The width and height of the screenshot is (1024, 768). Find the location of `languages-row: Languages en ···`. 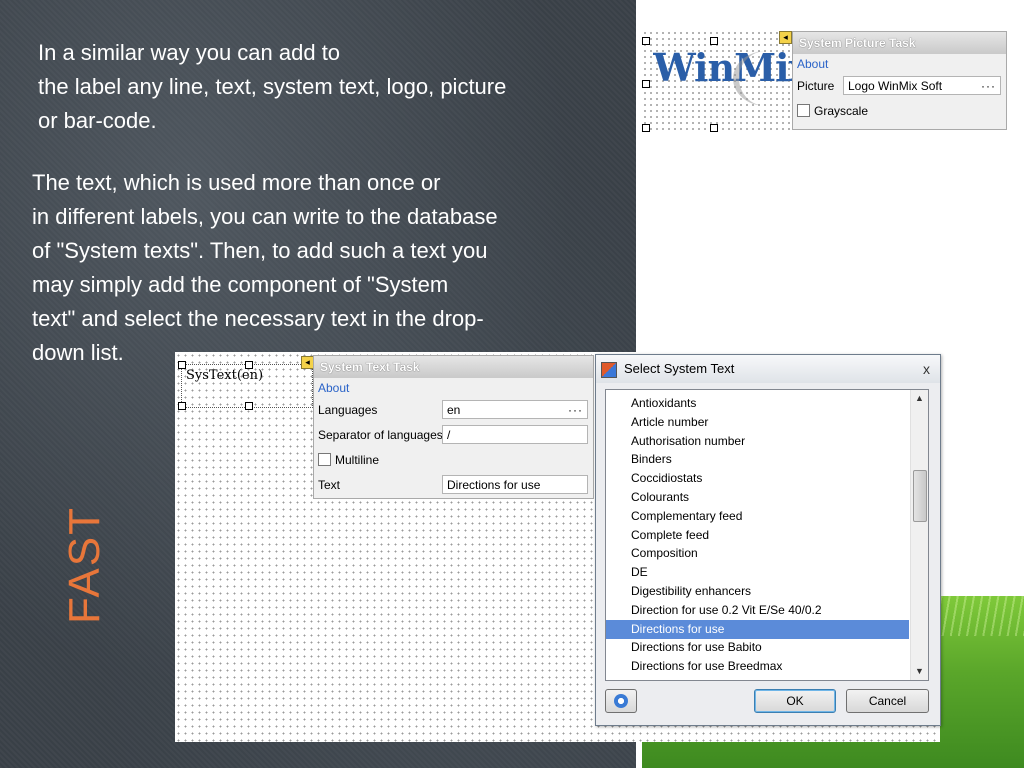

languages-row: Languages en ··· is located at coordinates (453, 410).